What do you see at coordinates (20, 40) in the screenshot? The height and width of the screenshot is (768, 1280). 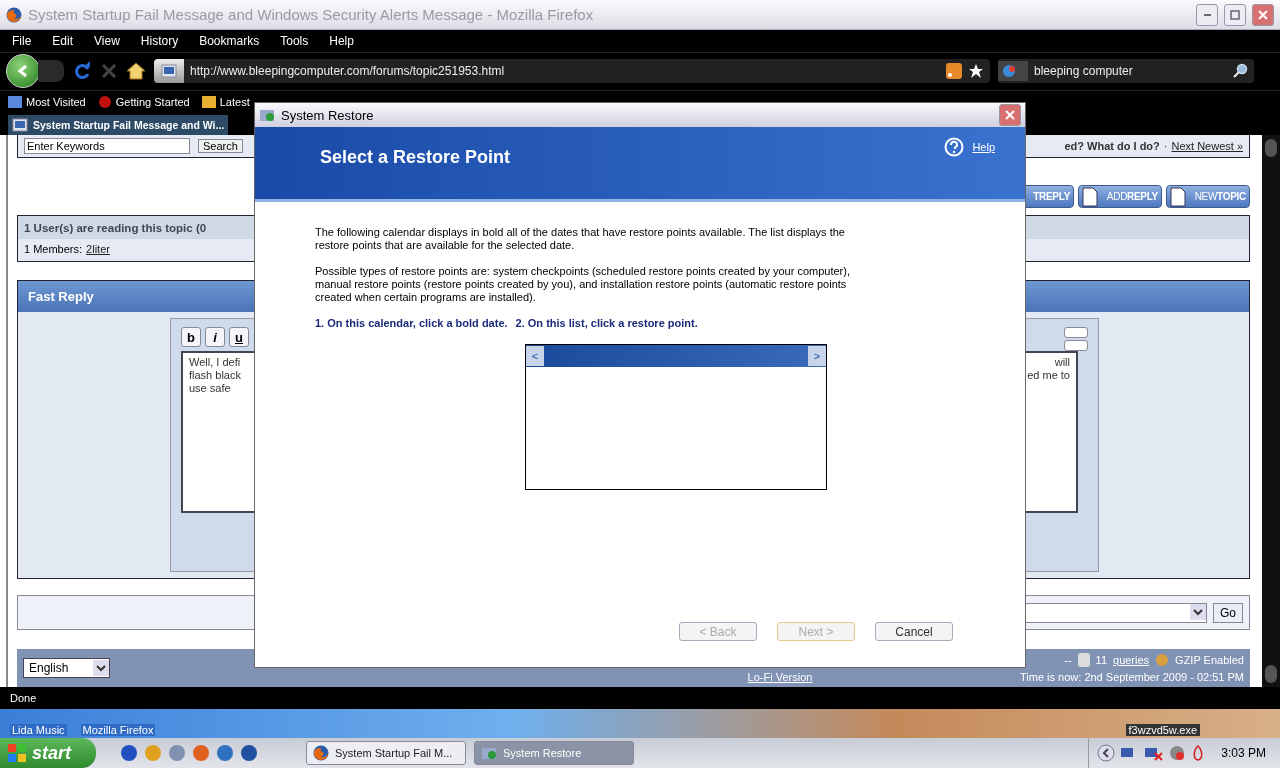 I see `menu-item: File` at bounding box center [20, 40].